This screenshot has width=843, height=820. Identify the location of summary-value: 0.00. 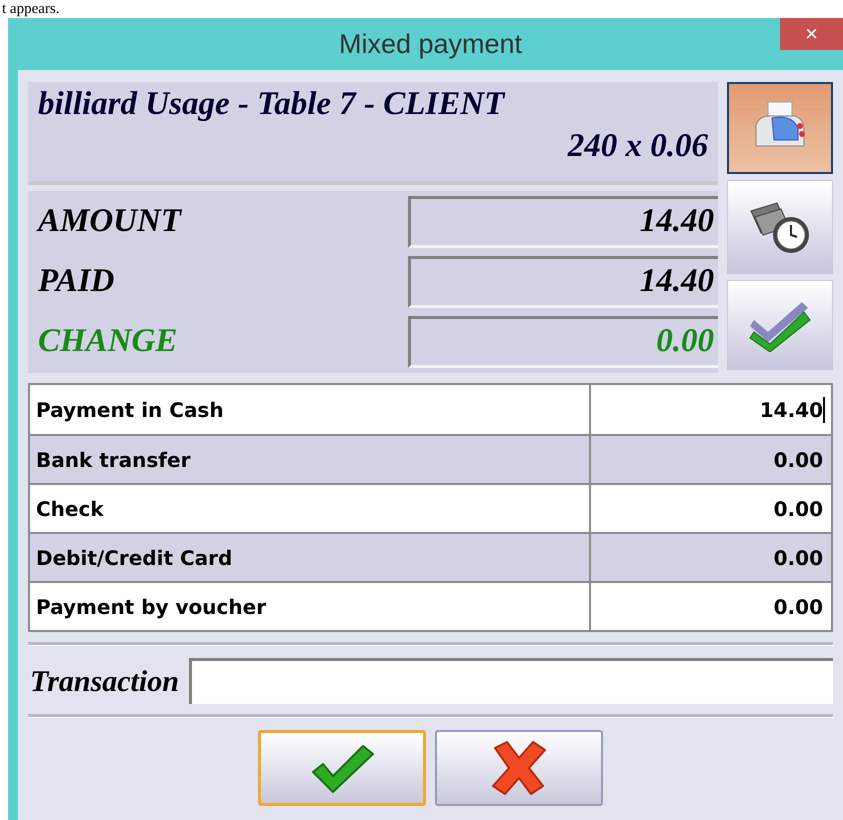
(563, 342).